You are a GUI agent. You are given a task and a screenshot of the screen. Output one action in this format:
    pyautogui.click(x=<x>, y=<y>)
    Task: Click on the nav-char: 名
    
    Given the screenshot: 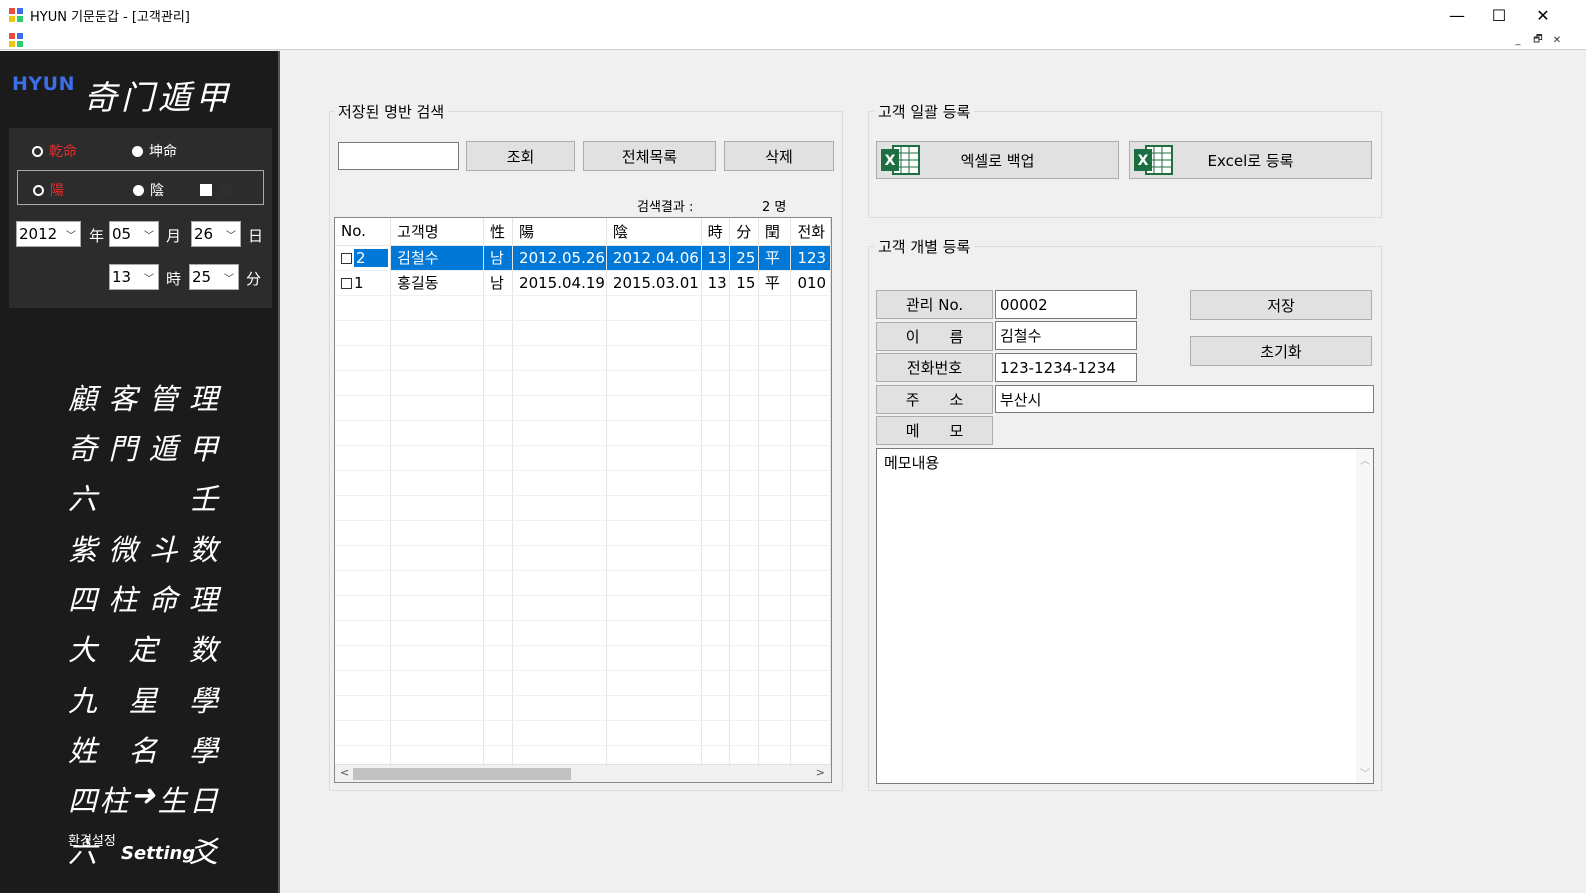 What is the action you would take?
    pyautogui.click(x=143, y=751)
    